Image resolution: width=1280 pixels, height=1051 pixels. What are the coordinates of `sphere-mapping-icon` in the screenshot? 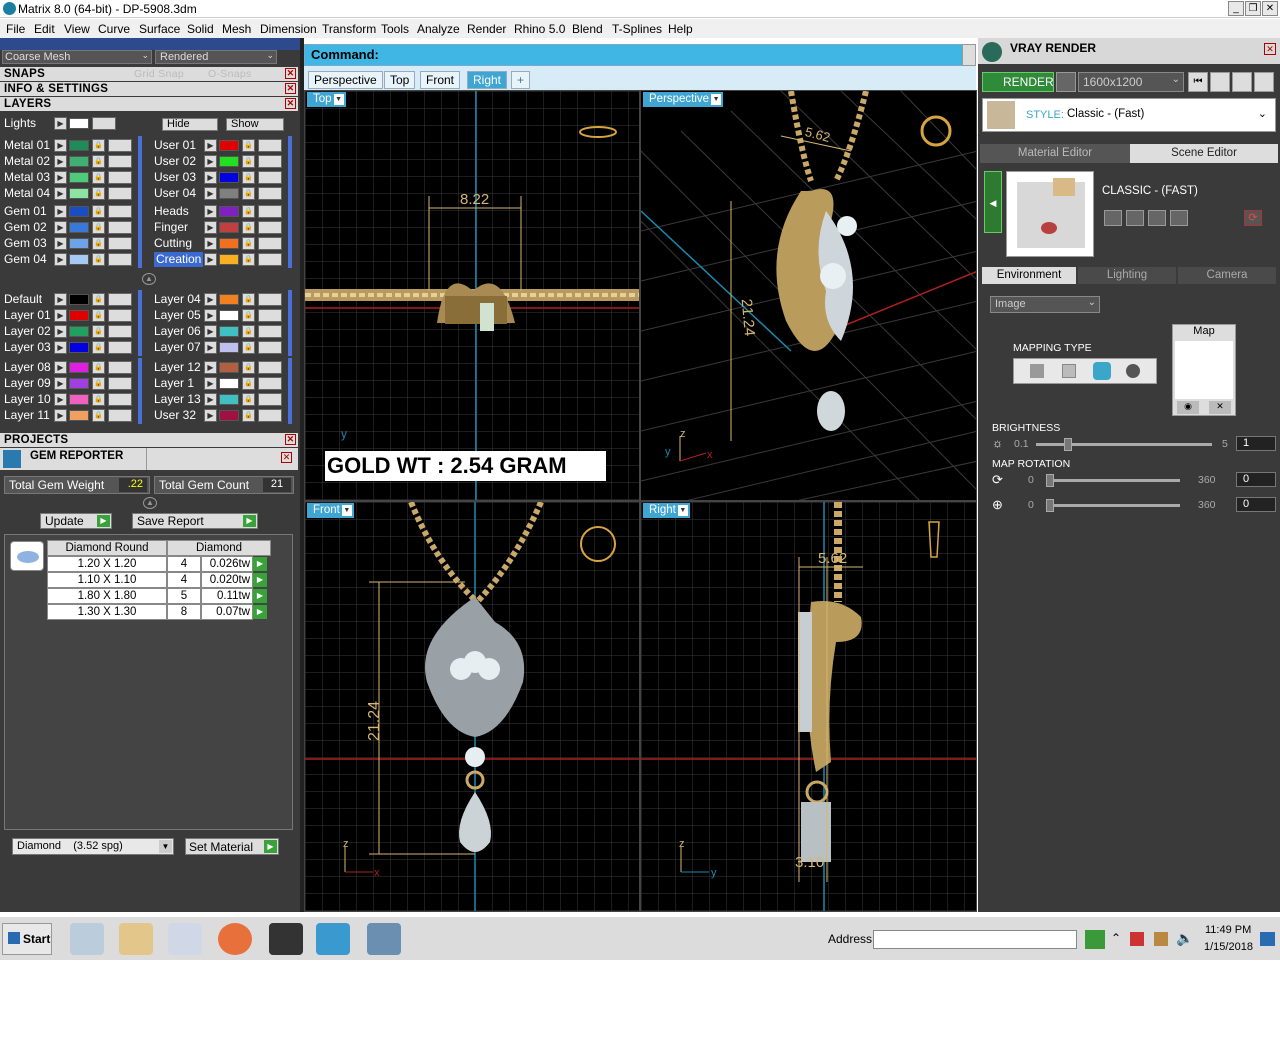 It's located at (1133, 371).